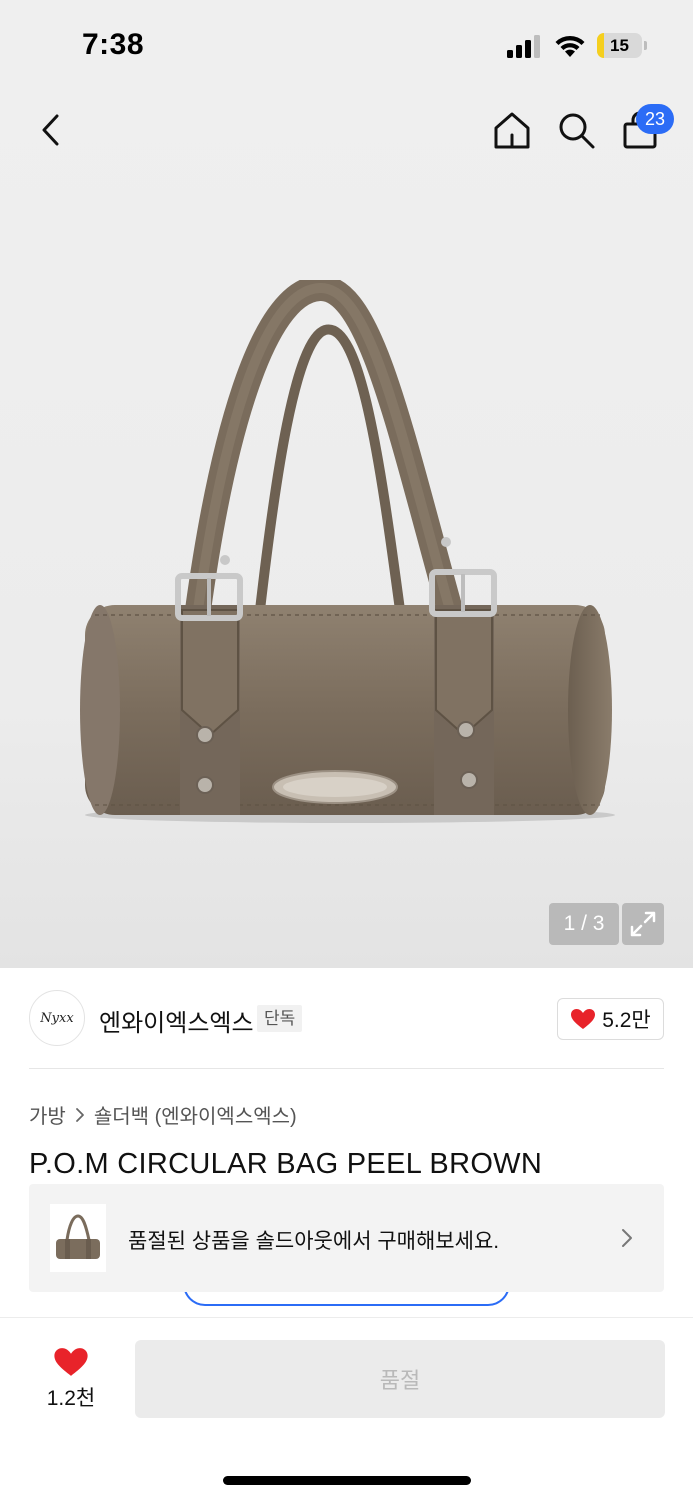 This screenshot has height=1500, width=693. I want to click on status-bar: 7:38 15, so click(346, 45).